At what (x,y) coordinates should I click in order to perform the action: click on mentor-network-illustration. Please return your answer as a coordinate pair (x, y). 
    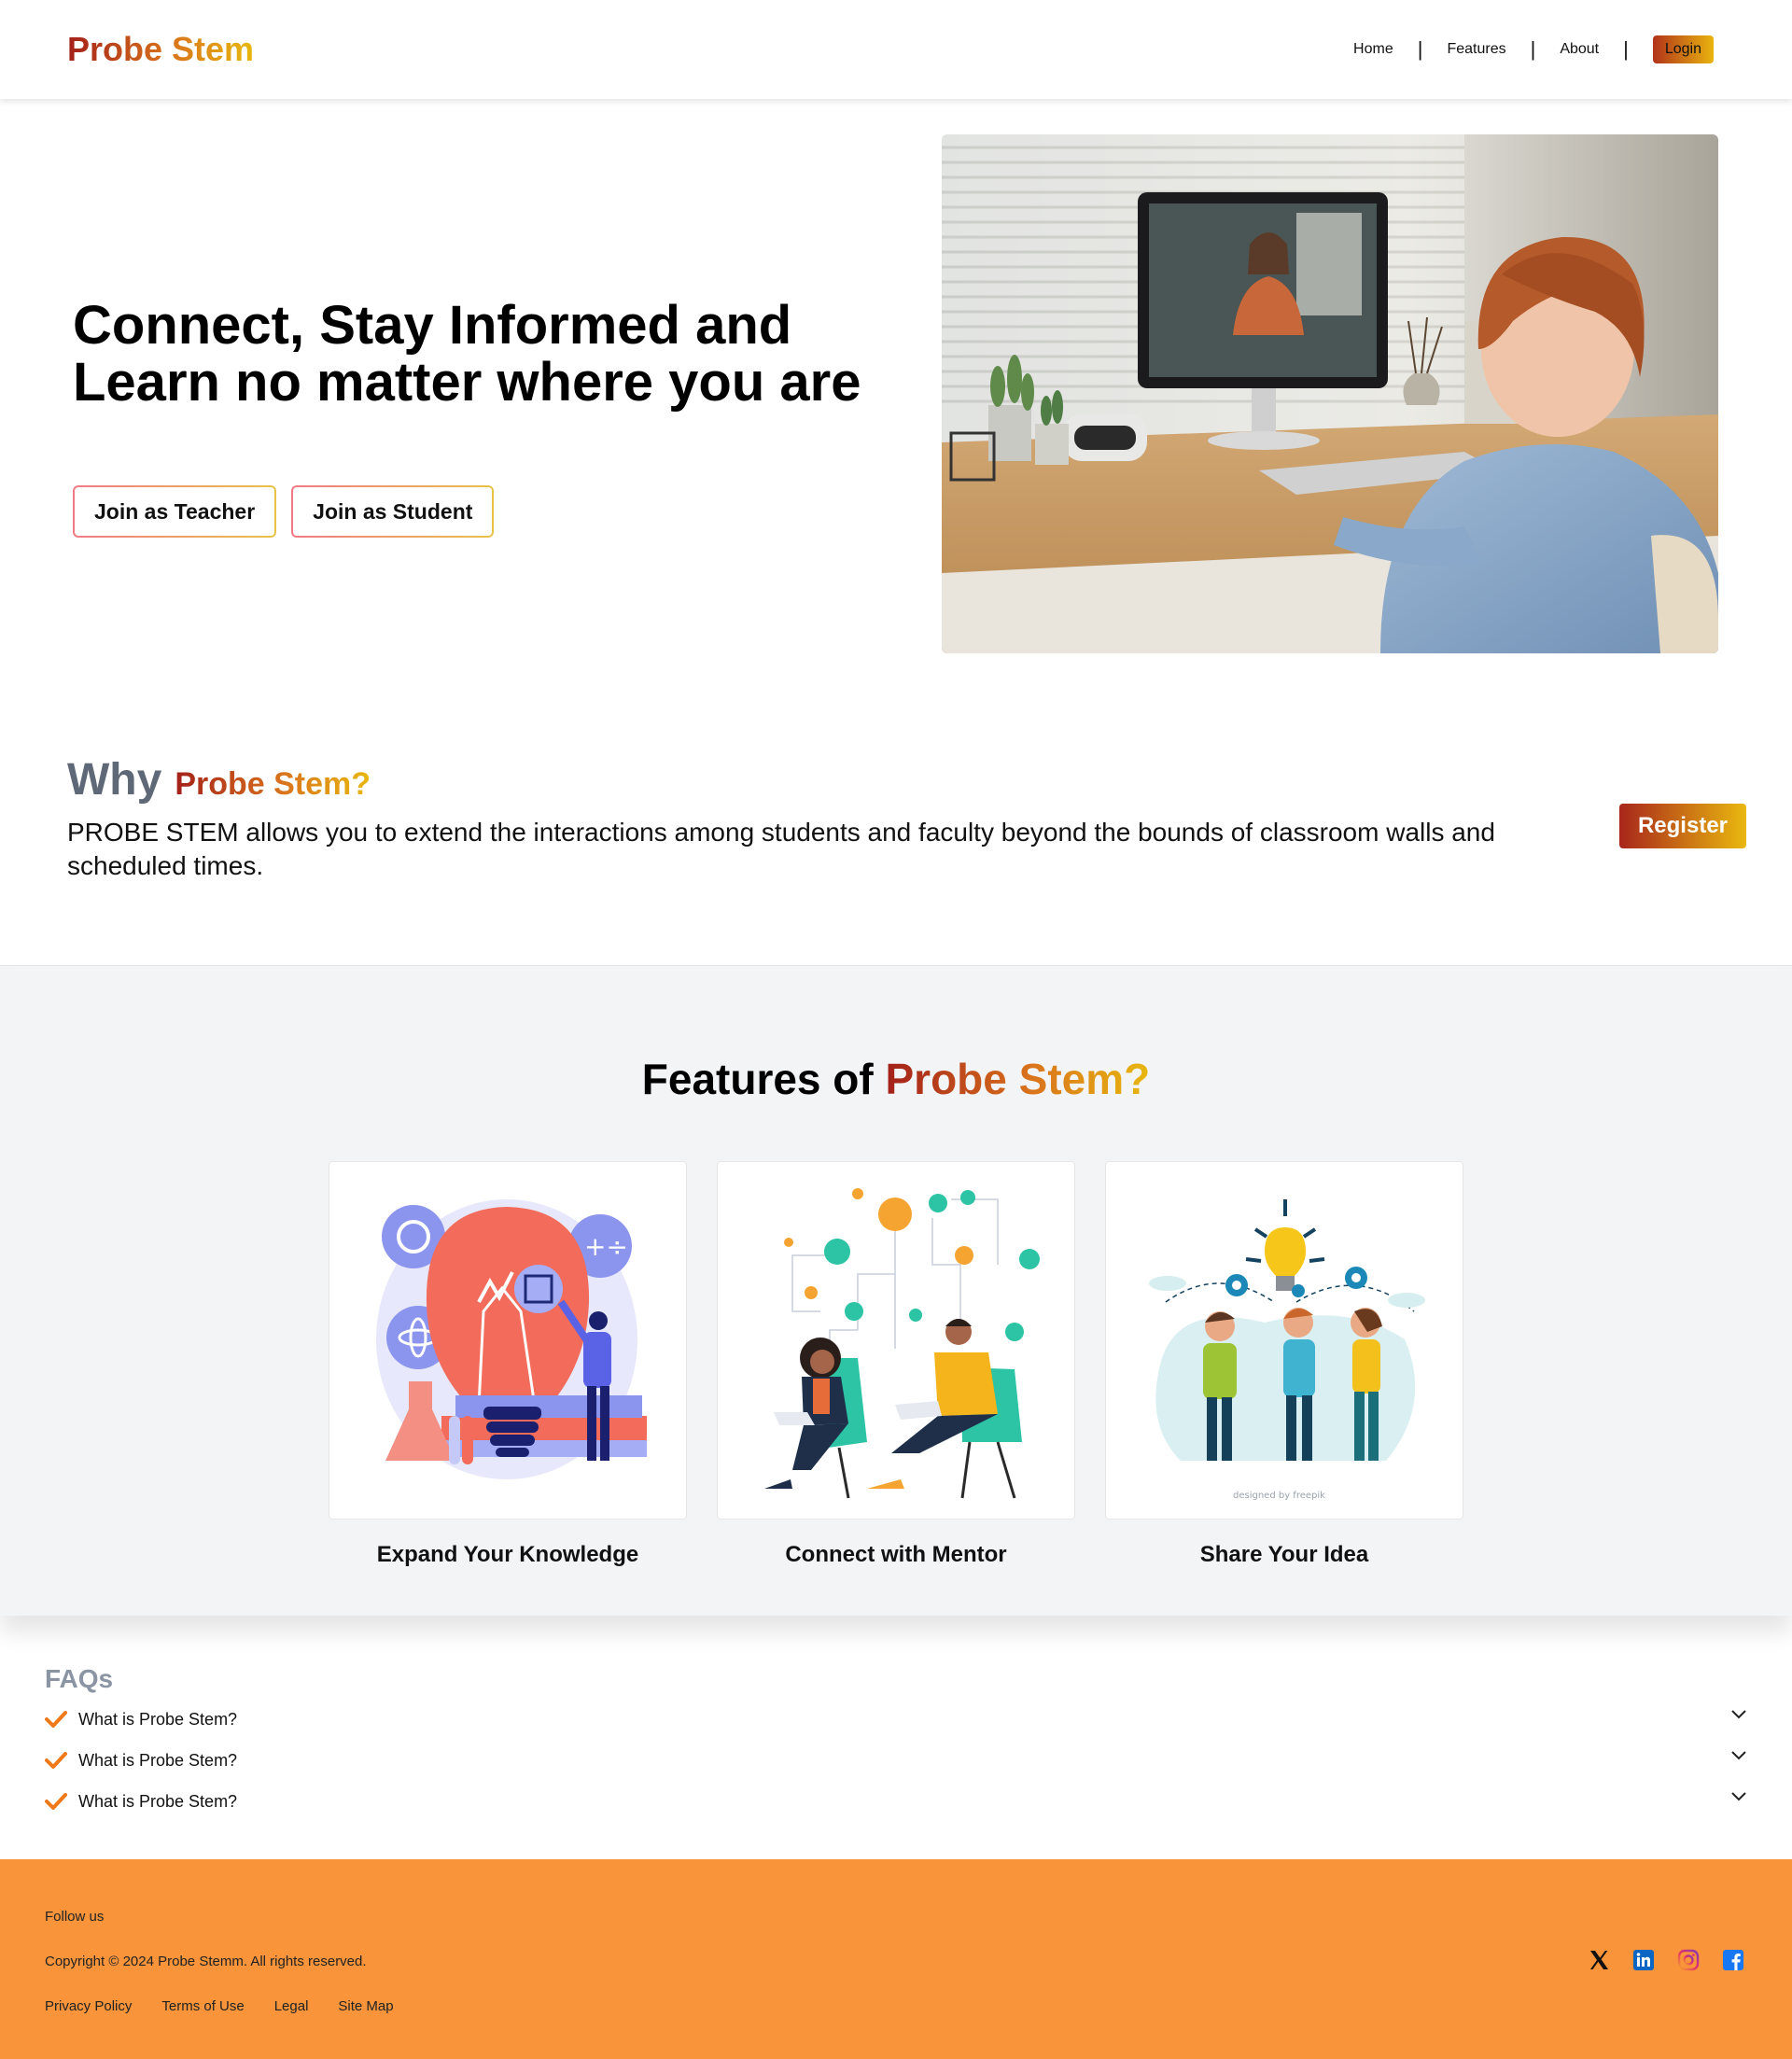
    Looking at the image, I should click on (902, 1343).